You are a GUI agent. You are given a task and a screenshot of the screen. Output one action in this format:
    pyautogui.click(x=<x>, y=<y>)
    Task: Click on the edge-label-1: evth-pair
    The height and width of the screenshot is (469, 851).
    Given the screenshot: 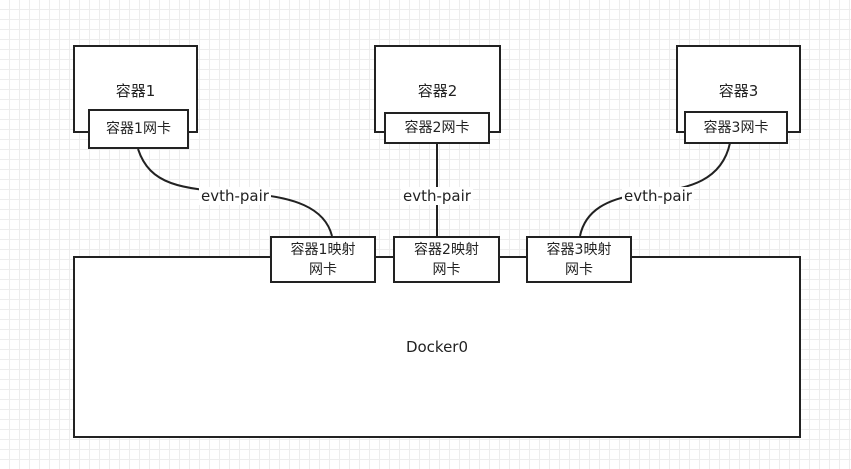 What is the action you would take?
    pyautogui.click(x=235, y=196)
    